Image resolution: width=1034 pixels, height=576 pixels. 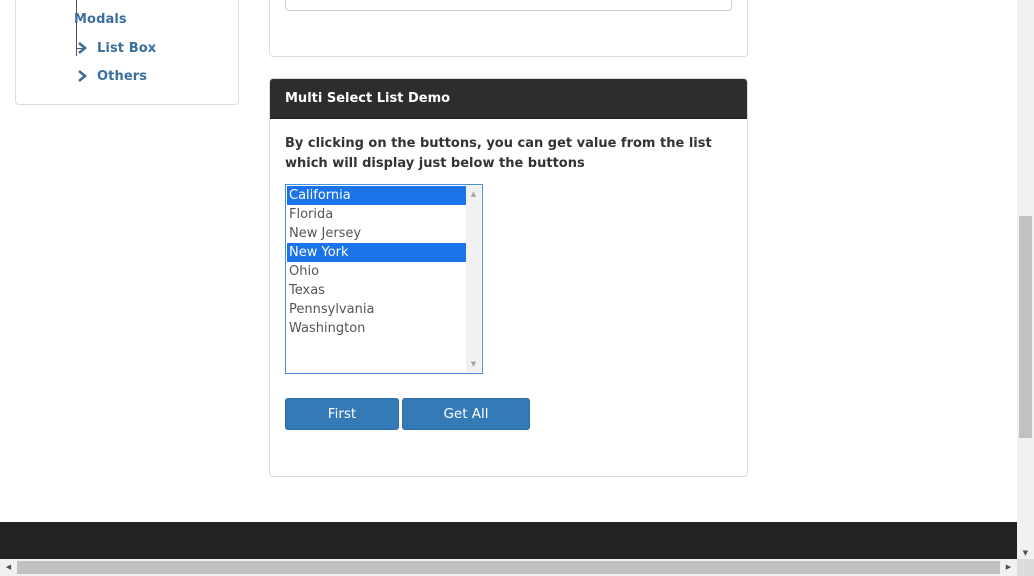 I want to click on scroll-right-icon: ▶, so click(x=1008, y=567).